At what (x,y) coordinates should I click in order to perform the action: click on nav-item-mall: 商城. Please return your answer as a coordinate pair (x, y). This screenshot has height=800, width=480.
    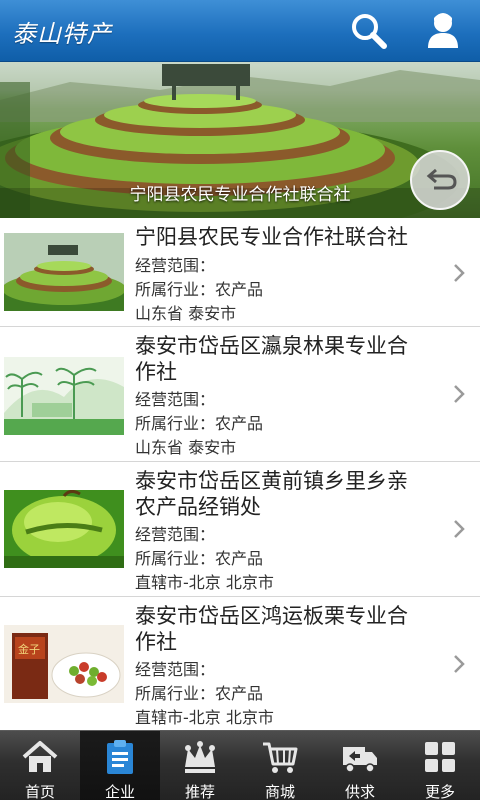
    Looking at the image, I should click on (280, 765).